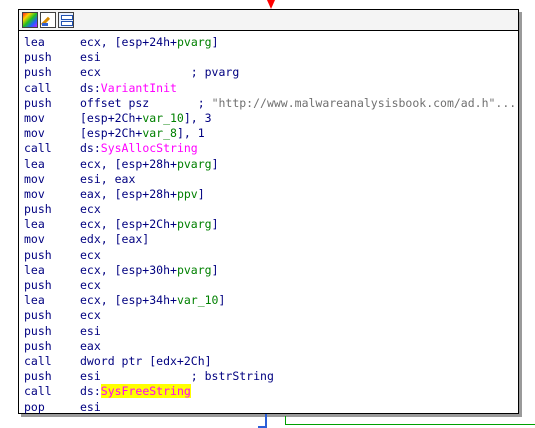 Image resolution: width=535 pixels, height=428 pixels. I want to click on asm-line: pop esi, so click(271, 407).